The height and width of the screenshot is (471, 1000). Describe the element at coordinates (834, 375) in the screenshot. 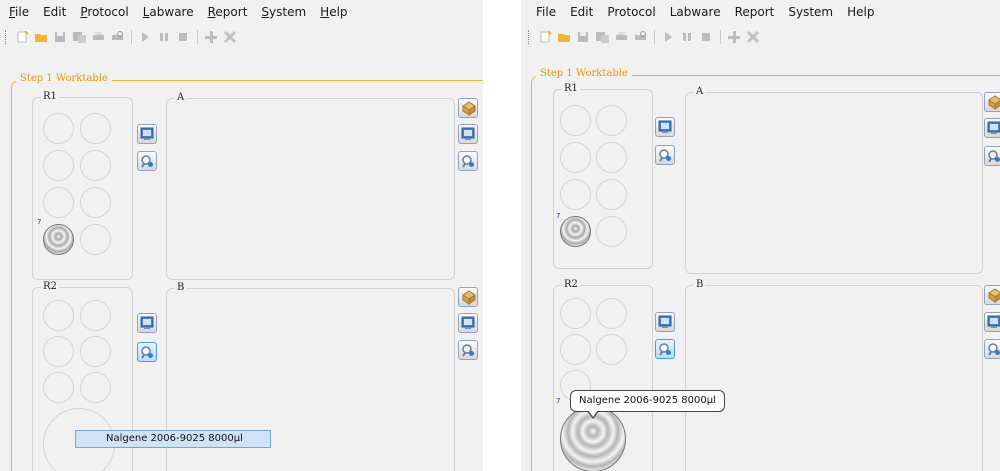

I see `area-b: B` at that location.